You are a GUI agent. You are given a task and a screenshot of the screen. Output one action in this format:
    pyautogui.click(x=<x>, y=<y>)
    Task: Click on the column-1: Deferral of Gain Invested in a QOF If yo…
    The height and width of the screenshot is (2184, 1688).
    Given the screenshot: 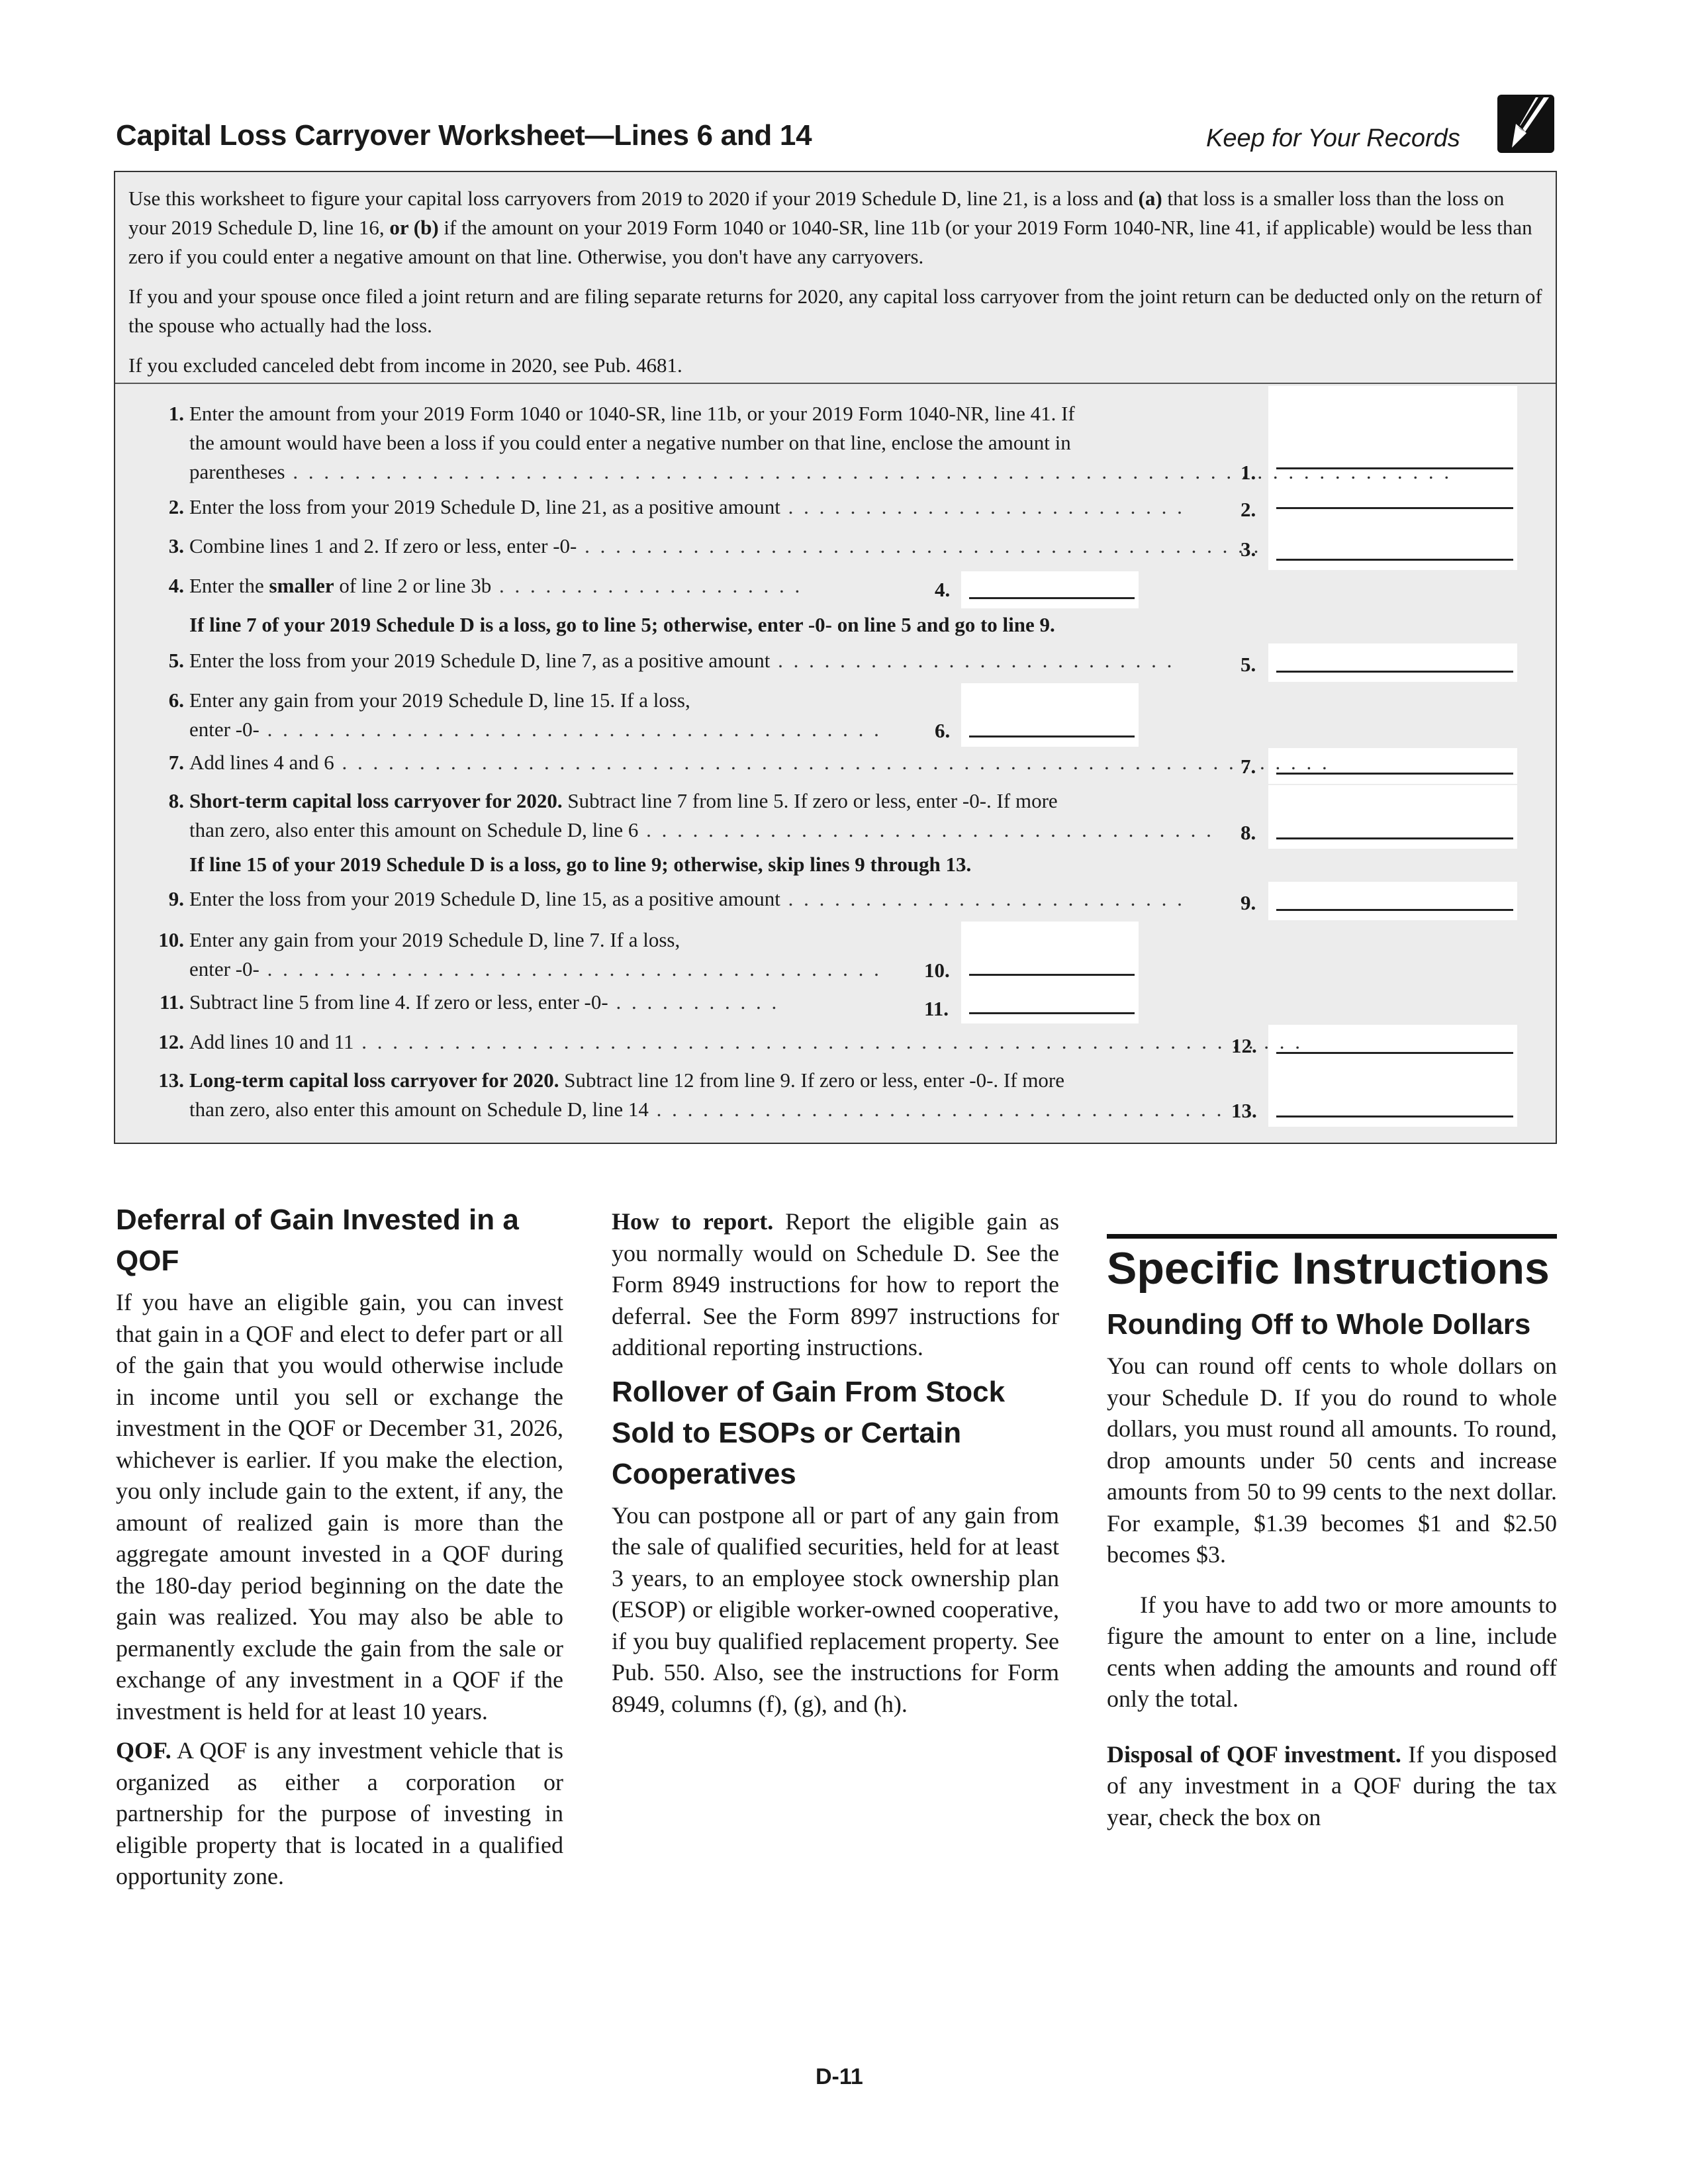 What is the action you would take?
    pyautogui.click(x=339, y=1550)
    